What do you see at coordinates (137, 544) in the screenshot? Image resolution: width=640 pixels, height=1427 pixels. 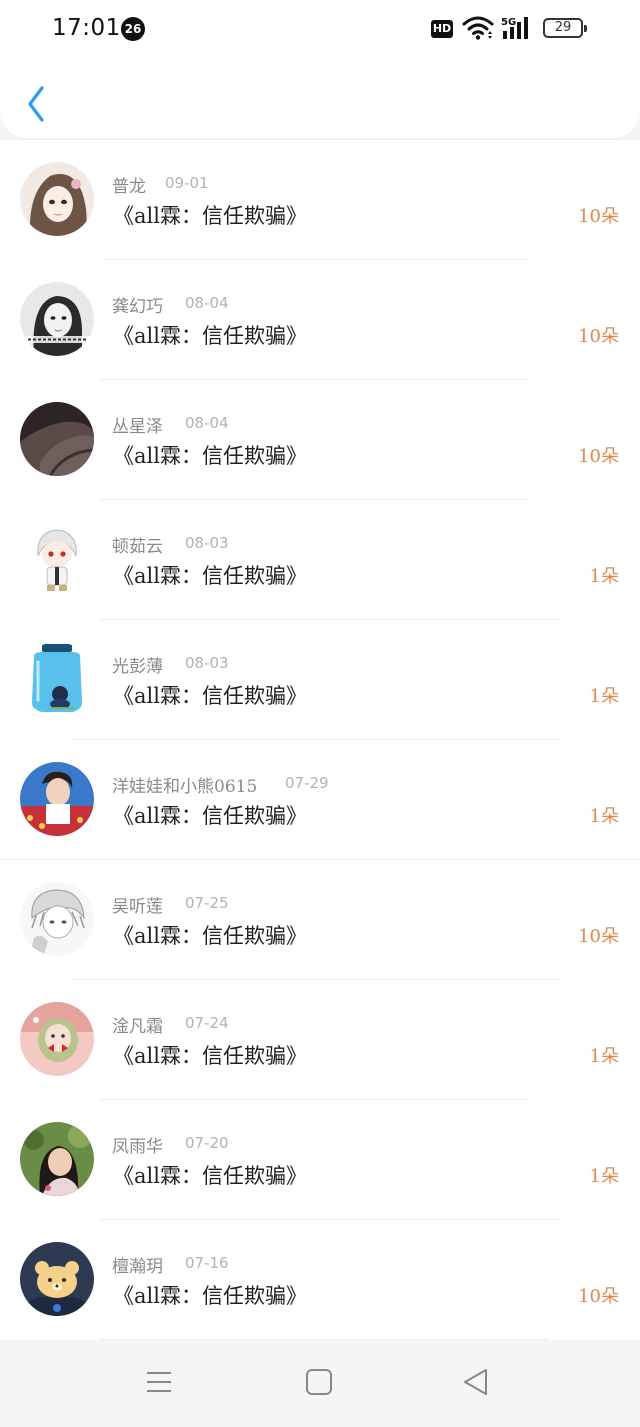 I see `user-name: 顿茹云` at bounding box center [137, 544].